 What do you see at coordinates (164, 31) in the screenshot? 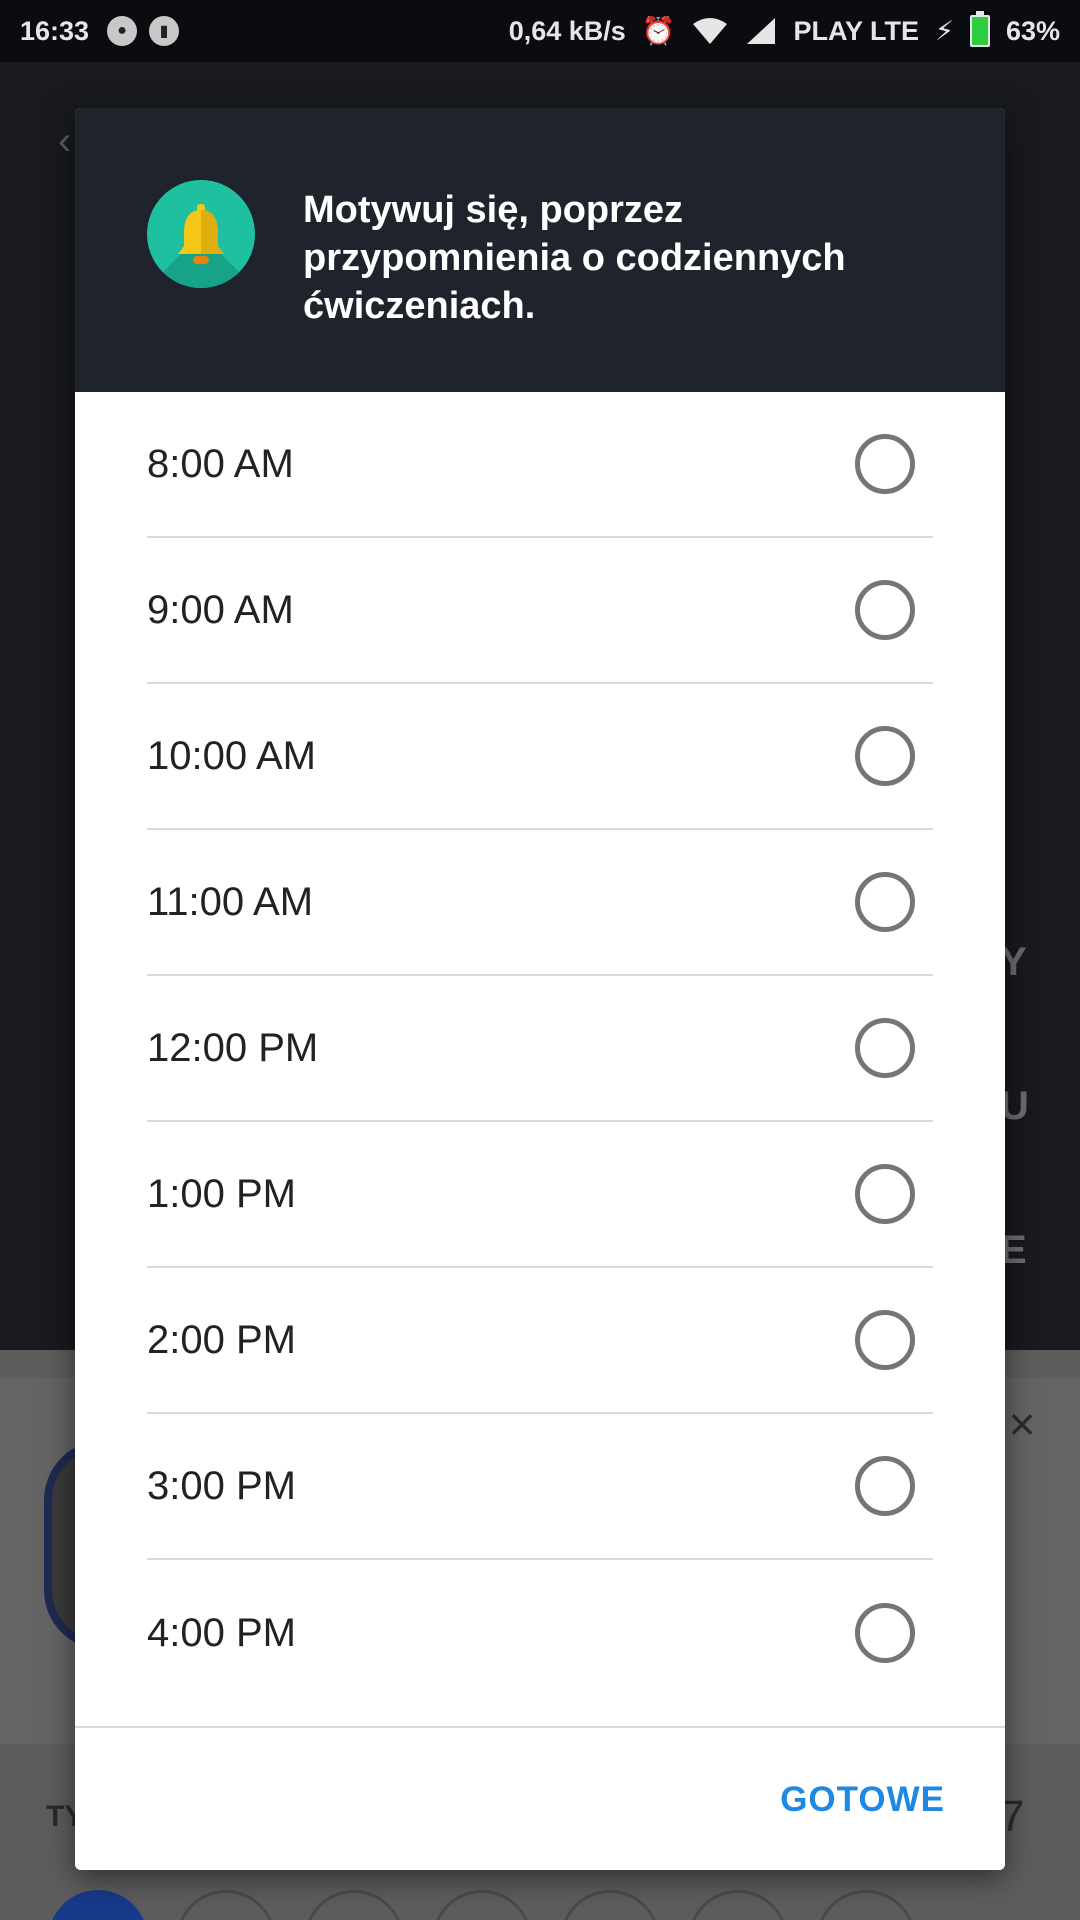
I see `notification-app-icon: ▮` at bounding box center [164, 31].